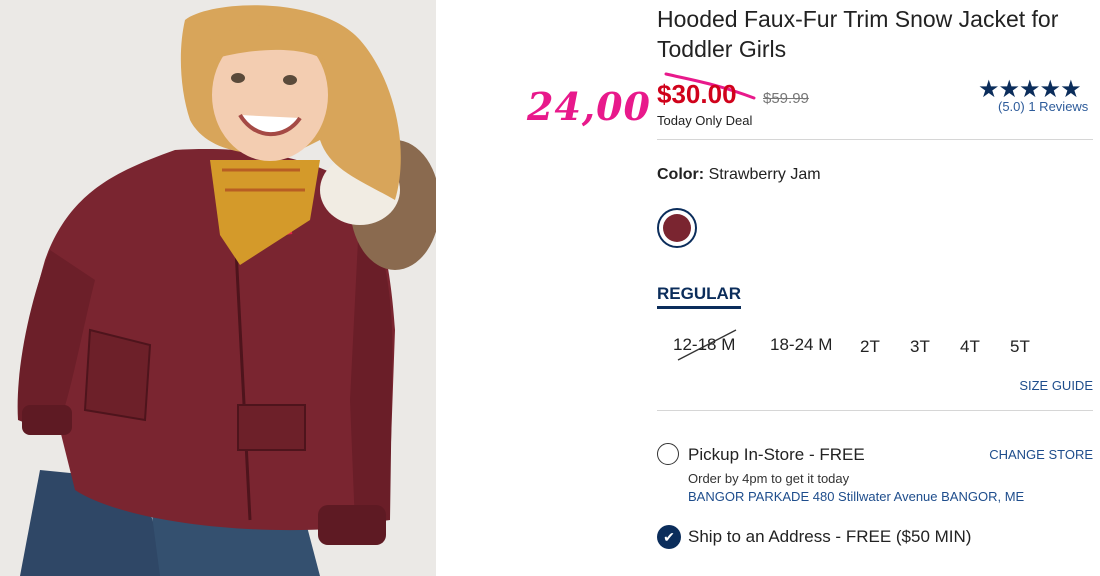  I want to click on color-label: Color: Strawberry Jam, so click(739, 175).